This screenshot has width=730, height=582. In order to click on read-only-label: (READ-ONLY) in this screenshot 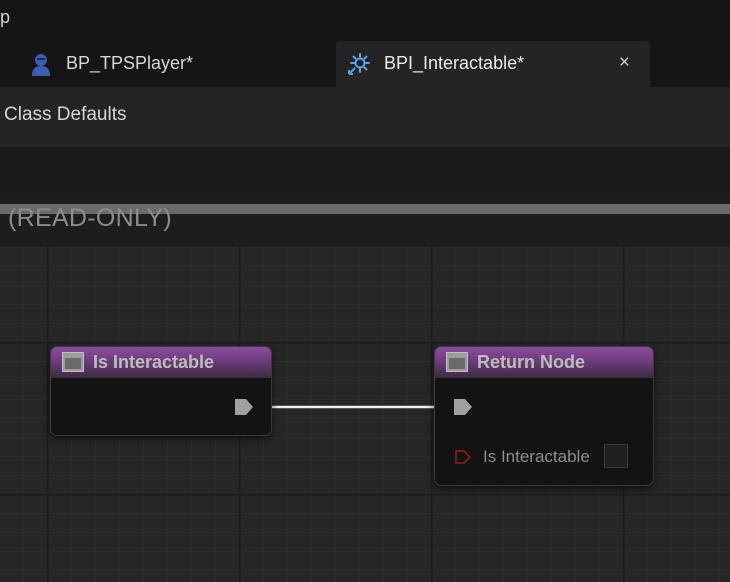, I will do `click(90, 218)`.